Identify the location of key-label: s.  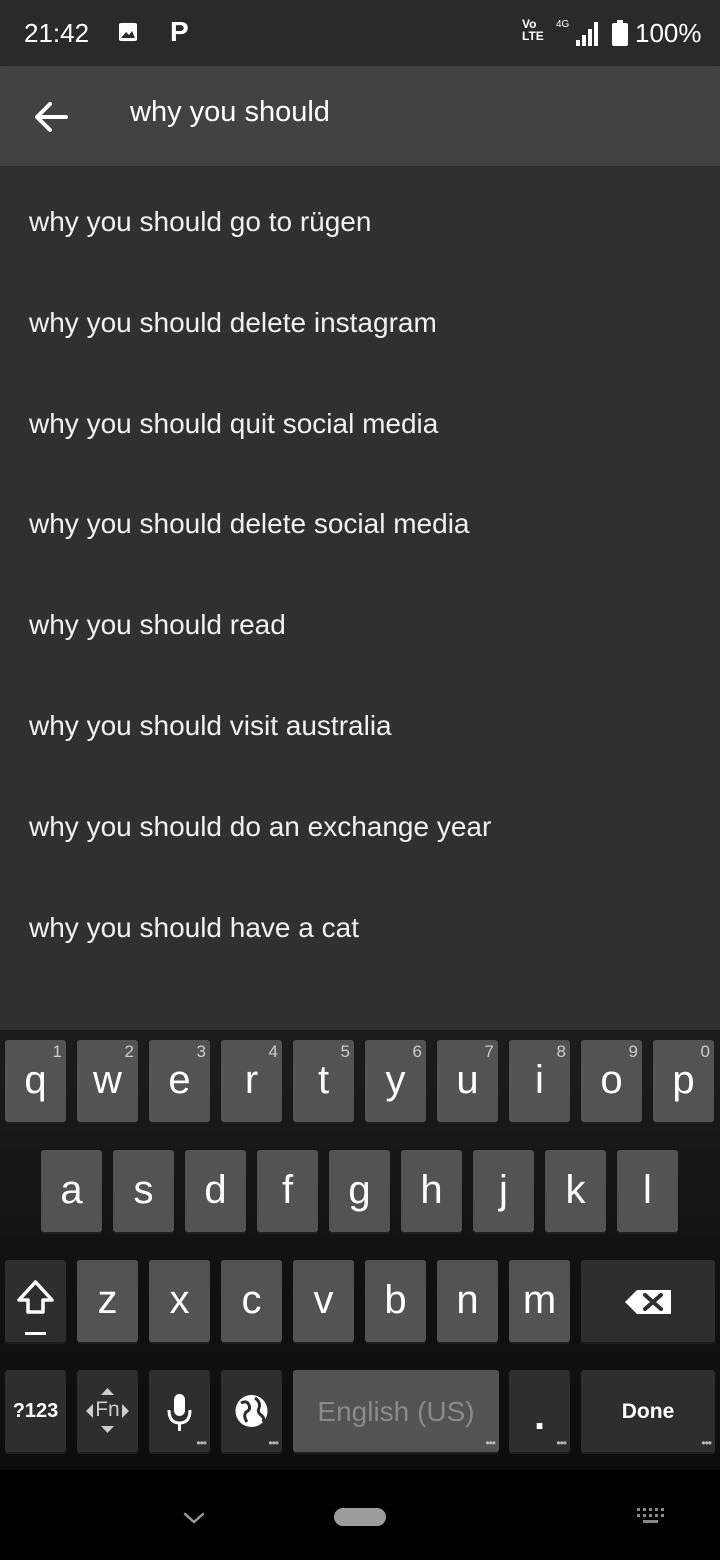
(143, 1190).